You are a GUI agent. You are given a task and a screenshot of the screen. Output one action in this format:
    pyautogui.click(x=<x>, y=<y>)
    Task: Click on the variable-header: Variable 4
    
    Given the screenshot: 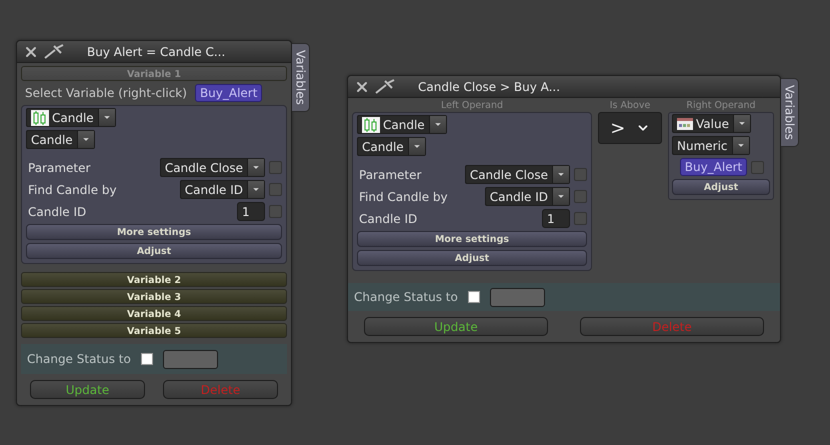 What is the action you would take?
    pyautogui.click(x=154, y=313)
    